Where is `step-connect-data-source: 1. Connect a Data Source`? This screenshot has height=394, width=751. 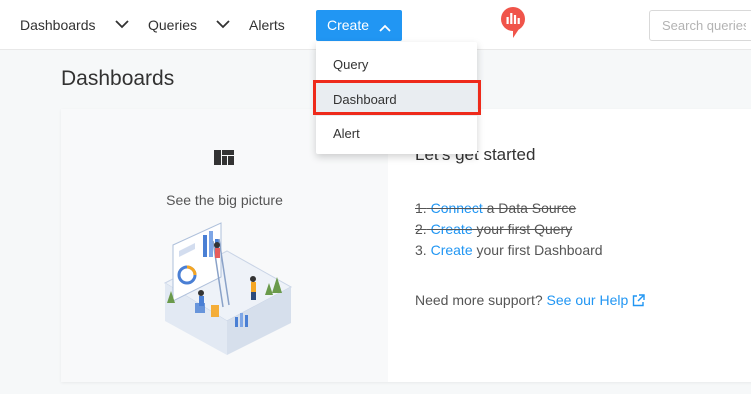
step-connect-data-source: 1. Connect a Data Source is located at coordinates (509, 208).